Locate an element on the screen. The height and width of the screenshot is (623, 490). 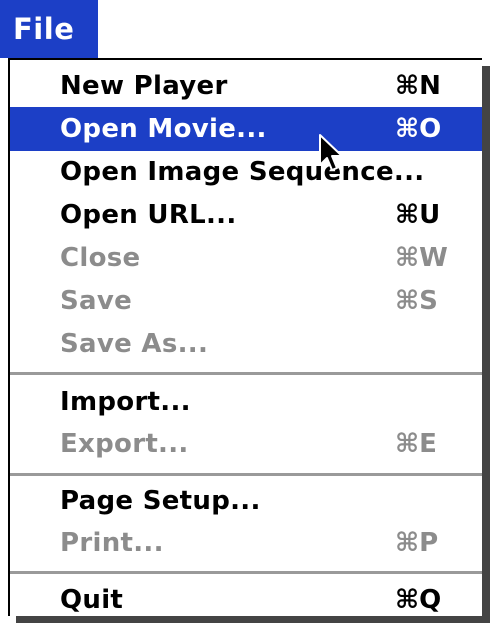
menu-item-shortcut: ⌘Q is located at coordinates (418, 600).